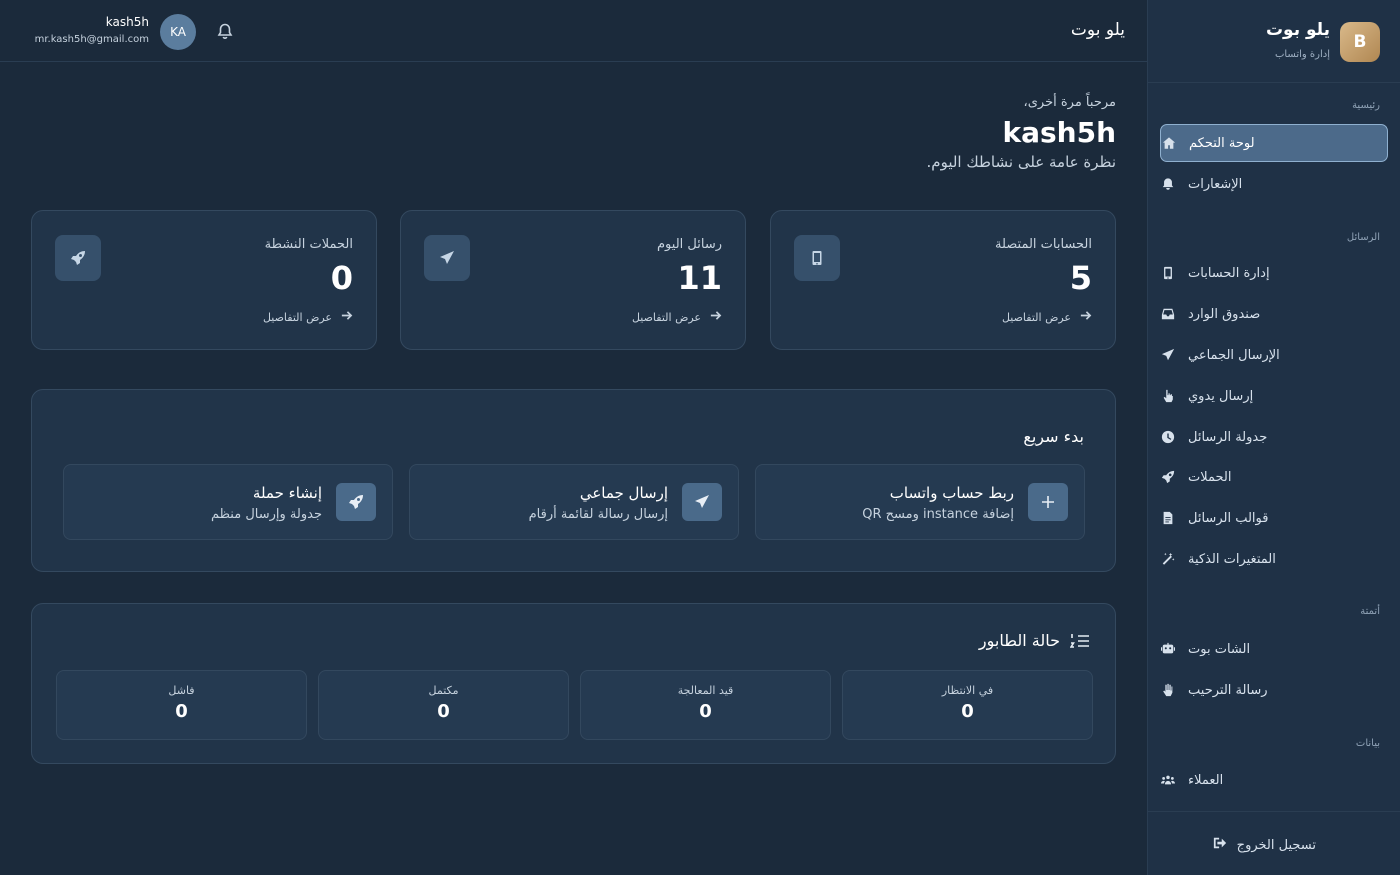  Describe the element at coordinates (1048, 502) in the screenshot. I see `plus-icon` at that location.